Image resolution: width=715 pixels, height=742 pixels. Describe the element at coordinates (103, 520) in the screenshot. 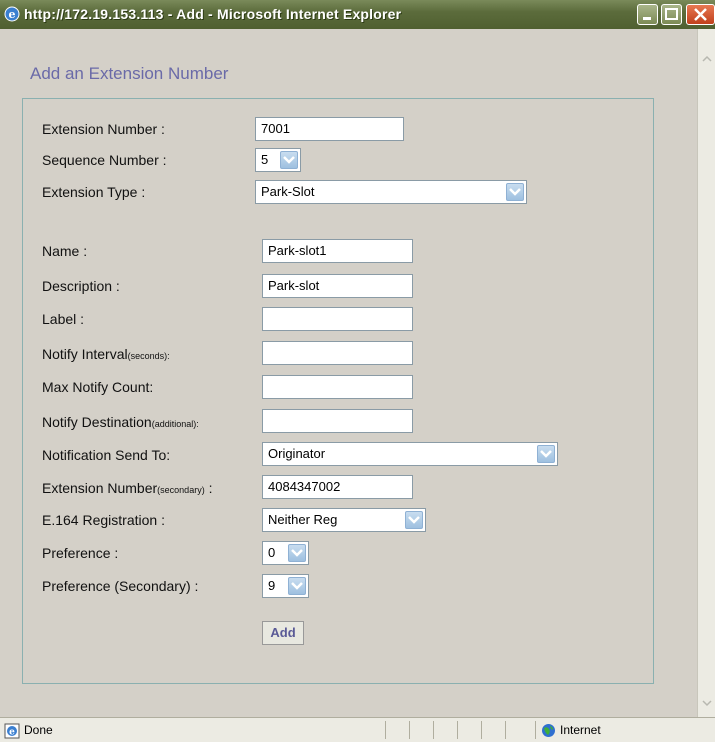

I see `e164-registration-label: E.164 Registration :` at that location.